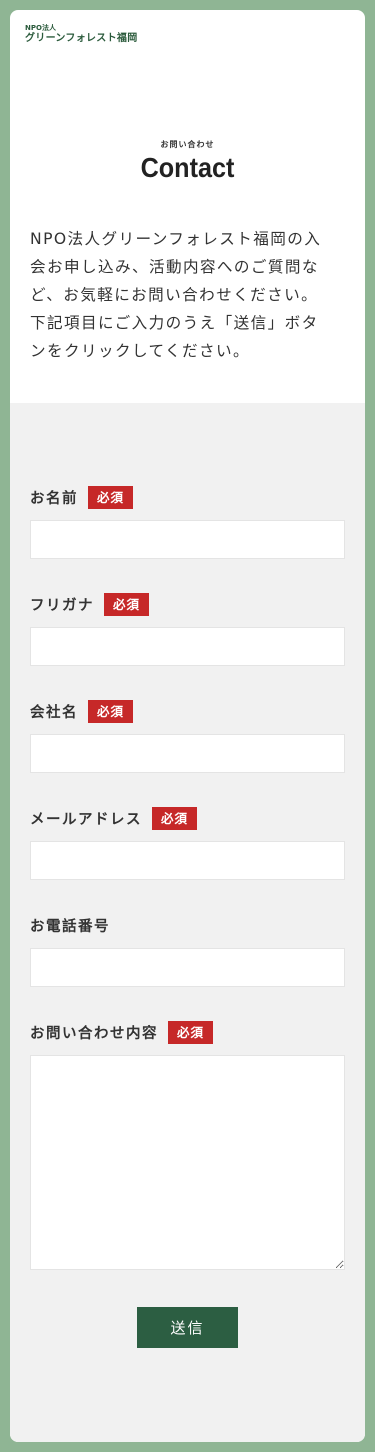 The height and width of the screenshot is (1452, 375). What do you see at coordinates (187, 860) in the screenshot?
I see `email-input` at bounding box center [187, 860].